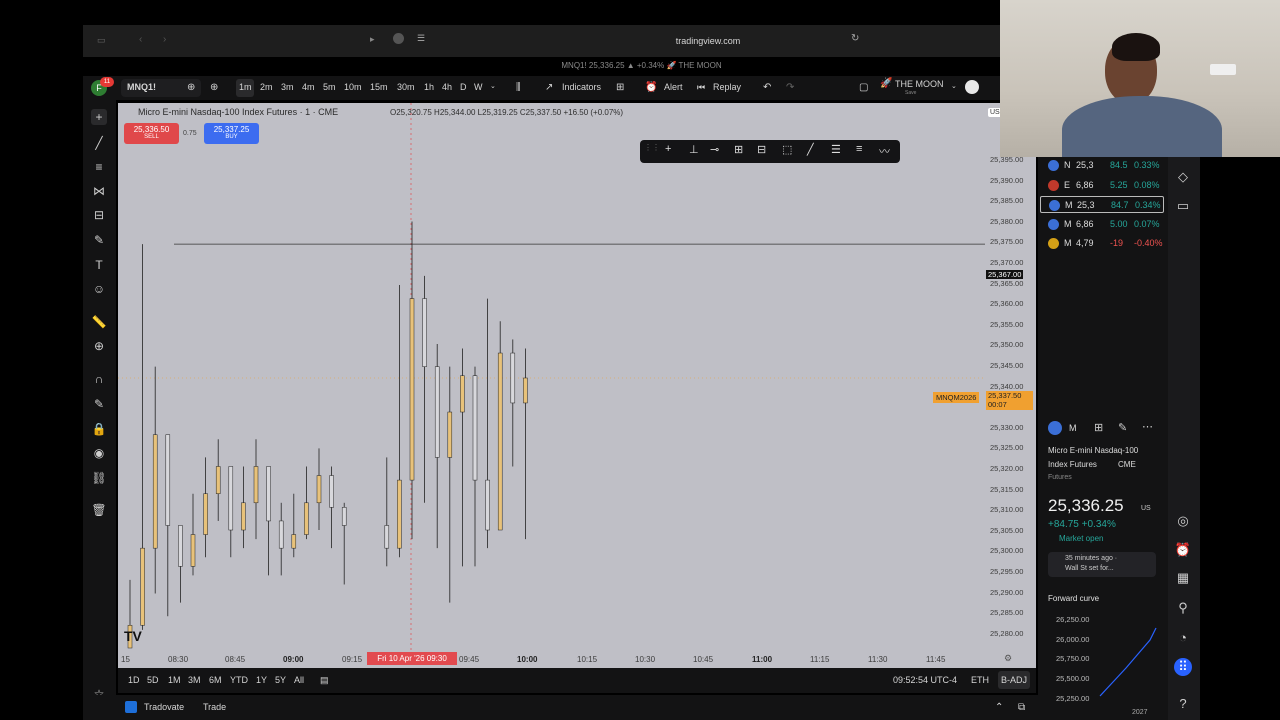 Image resolution: width=1280 pixels, height=720 pixels. I want to click on range-5y: 5Y, so click(280, 680).